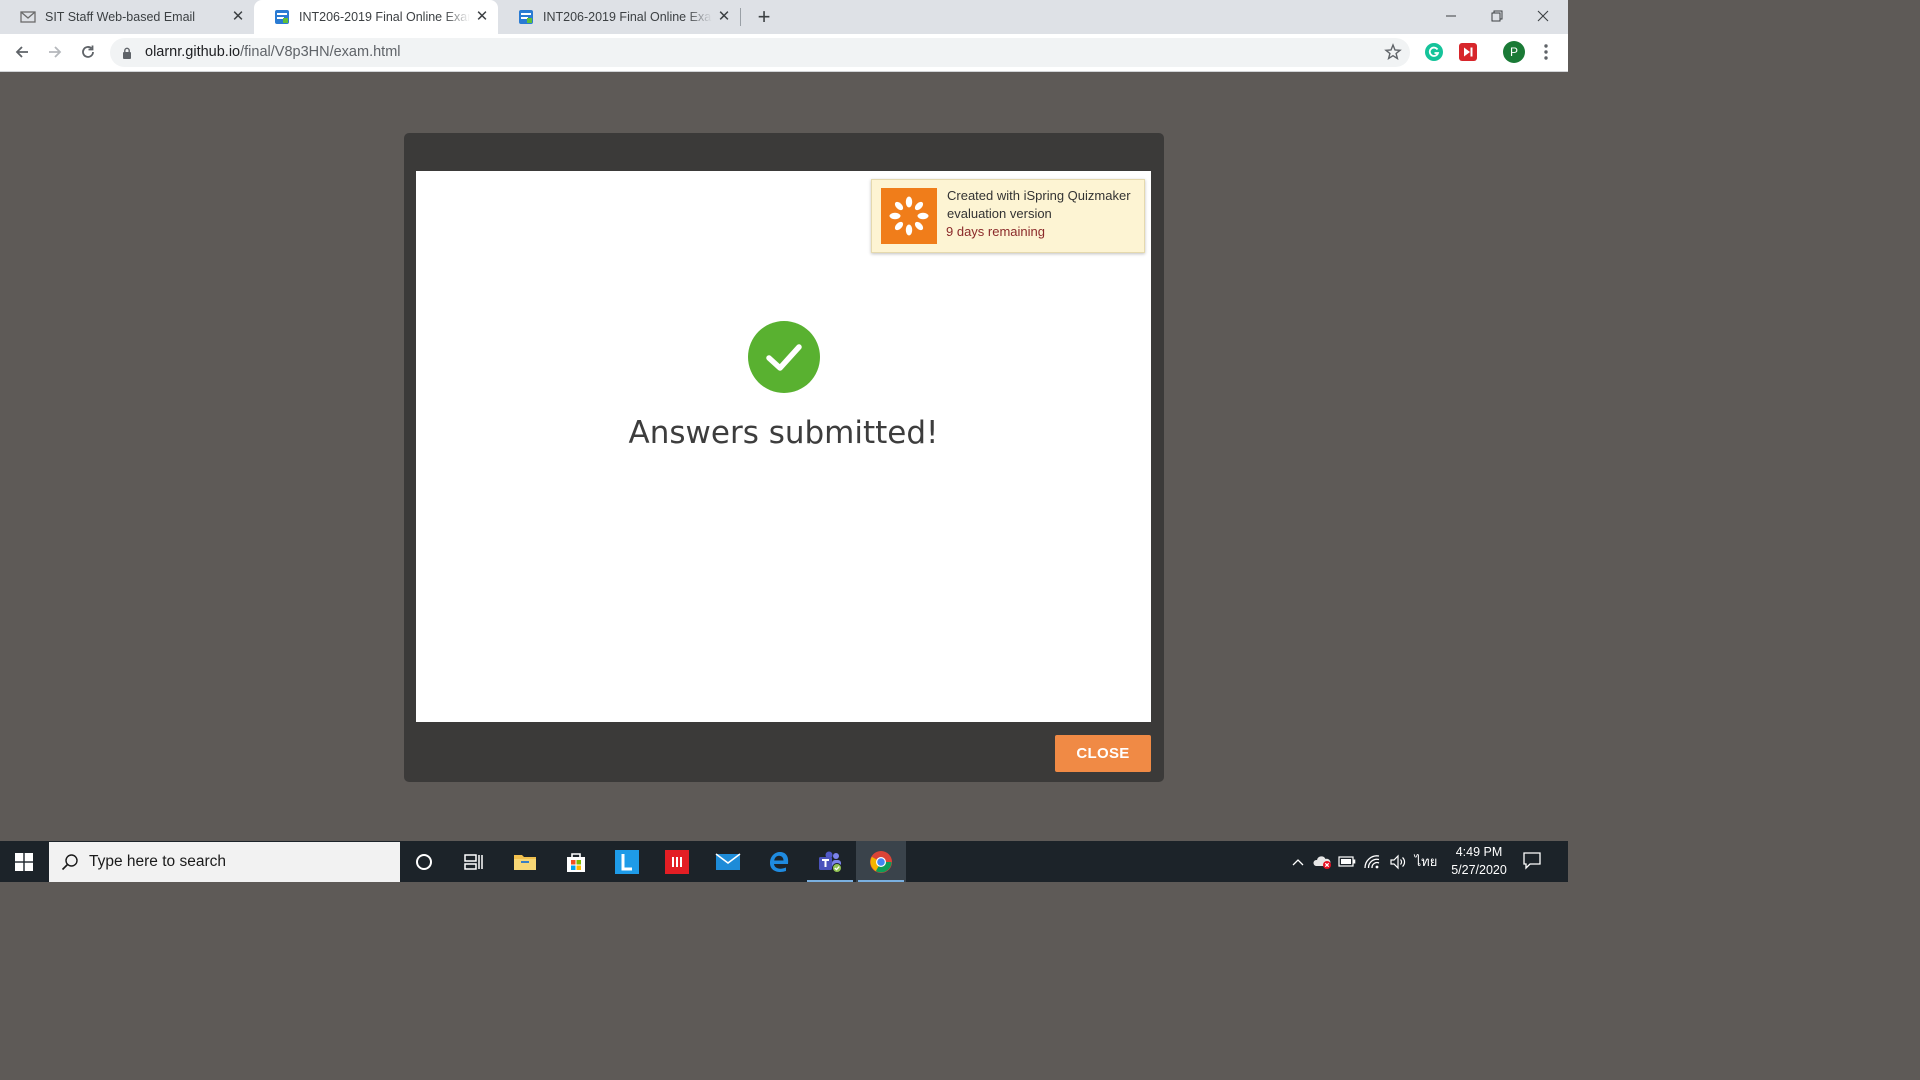  What do you see at coordinates (784, 357) in the screenshot?
I see `success-check-icon` at bounding box center [784, 357].